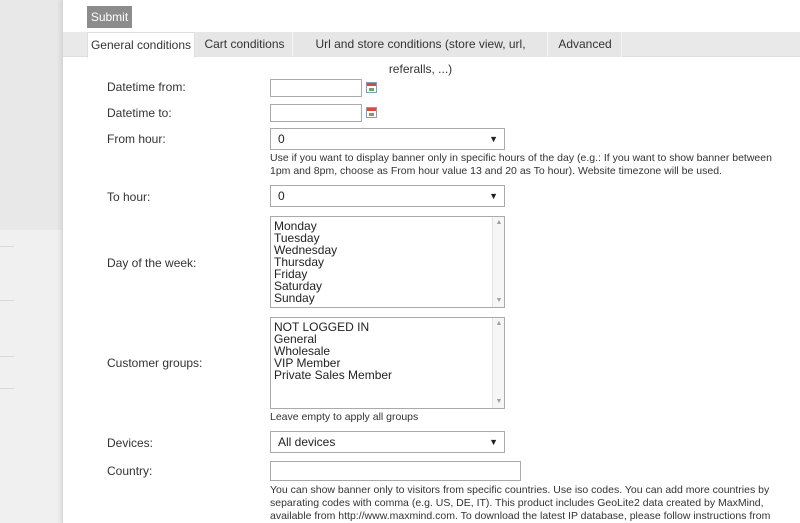 Image resolution: width=800 pixels, height=523 pixels. Describe the element at coordinates (245, 44) in the screenshot. I see `tab-cart-conditions: Cart conditions` at that location.